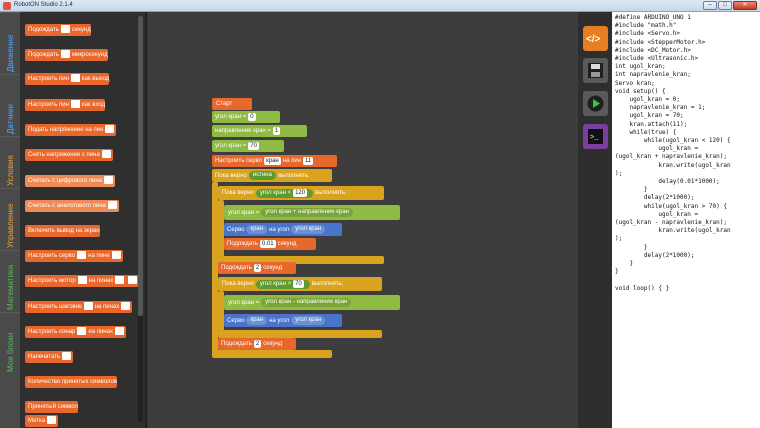 Image resolution: width=760 pixels, height=428 pixels. Describe the element at coordinates (10, 104) in the screenshot. I see `tab-sensors: Датчики` at that location.